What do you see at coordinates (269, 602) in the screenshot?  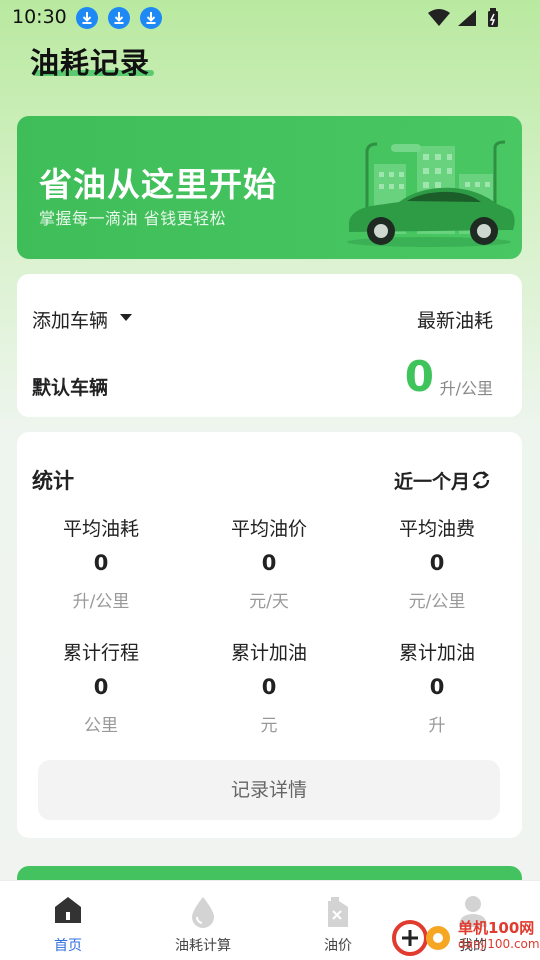 I see `stat-unit: 元/天` at bounding box center [269, 602].